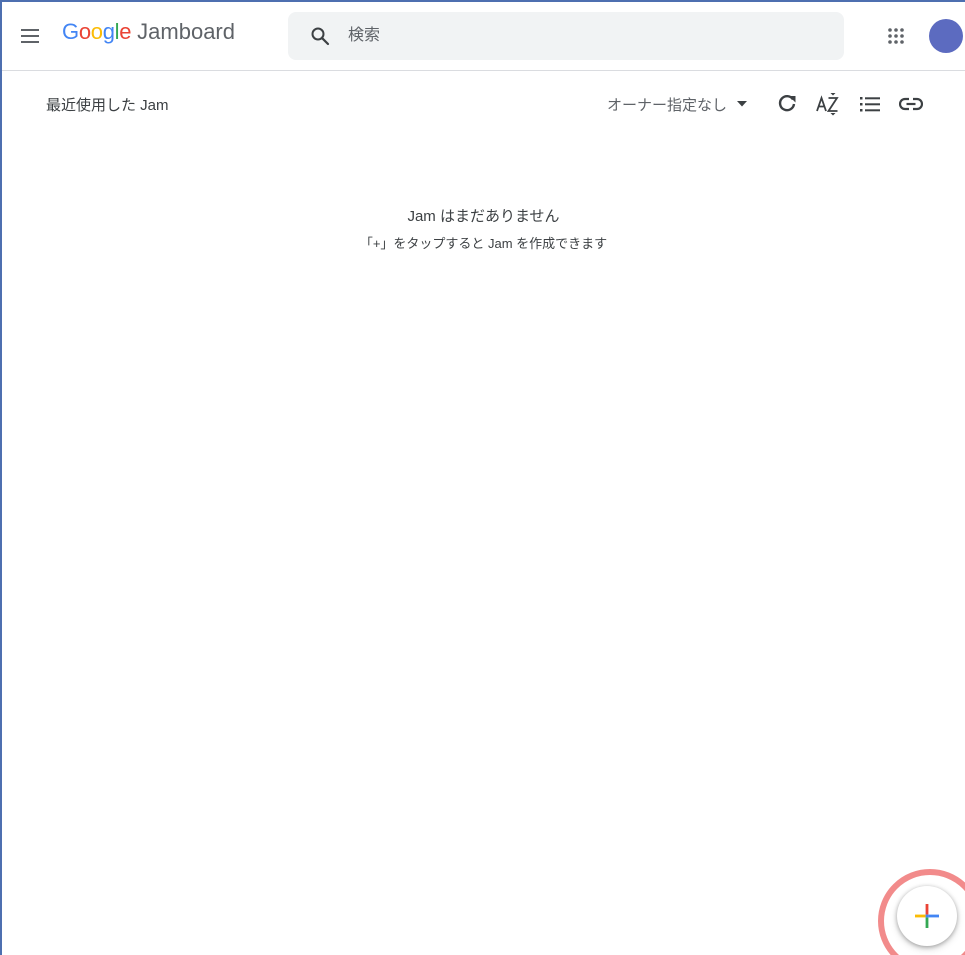 This screenshot has height=955, width=965. I want to click on copy-link-button, so click(911, 104).